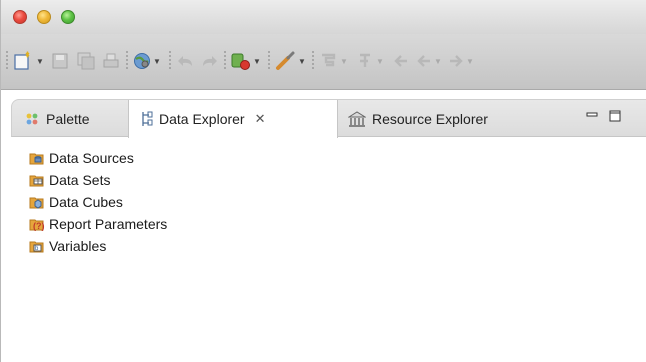 The height and width of the screenshot is (362, 646). I want to click on data-sources-icon, so click(37, 158).